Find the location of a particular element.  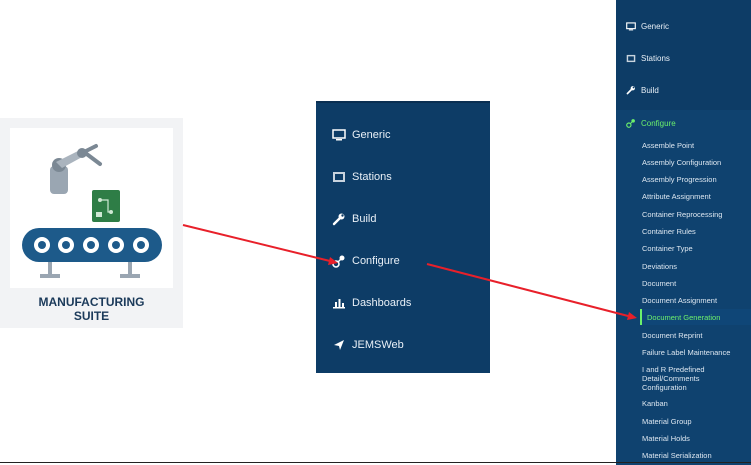

arrow-configure-to-document-generation is located at coordinates (531, 291).